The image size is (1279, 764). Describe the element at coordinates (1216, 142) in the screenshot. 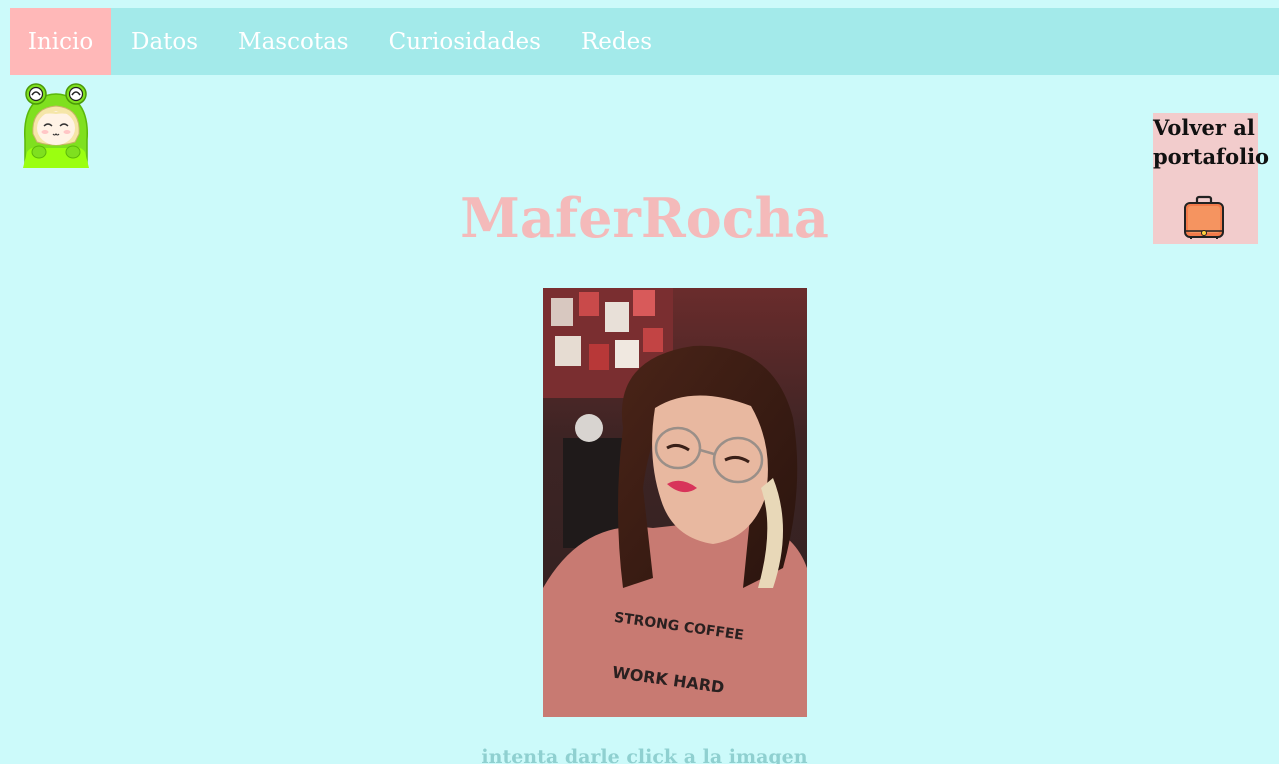

I see `portfolio-label: Volver al portafolio` at that location.